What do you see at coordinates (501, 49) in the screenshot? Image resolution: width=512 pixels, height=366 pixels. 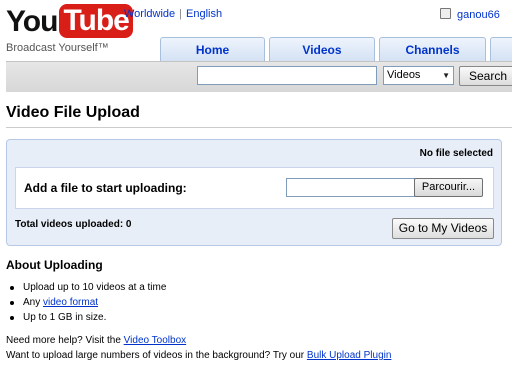 I see `tab-partial` at bounding box center [501, 49].